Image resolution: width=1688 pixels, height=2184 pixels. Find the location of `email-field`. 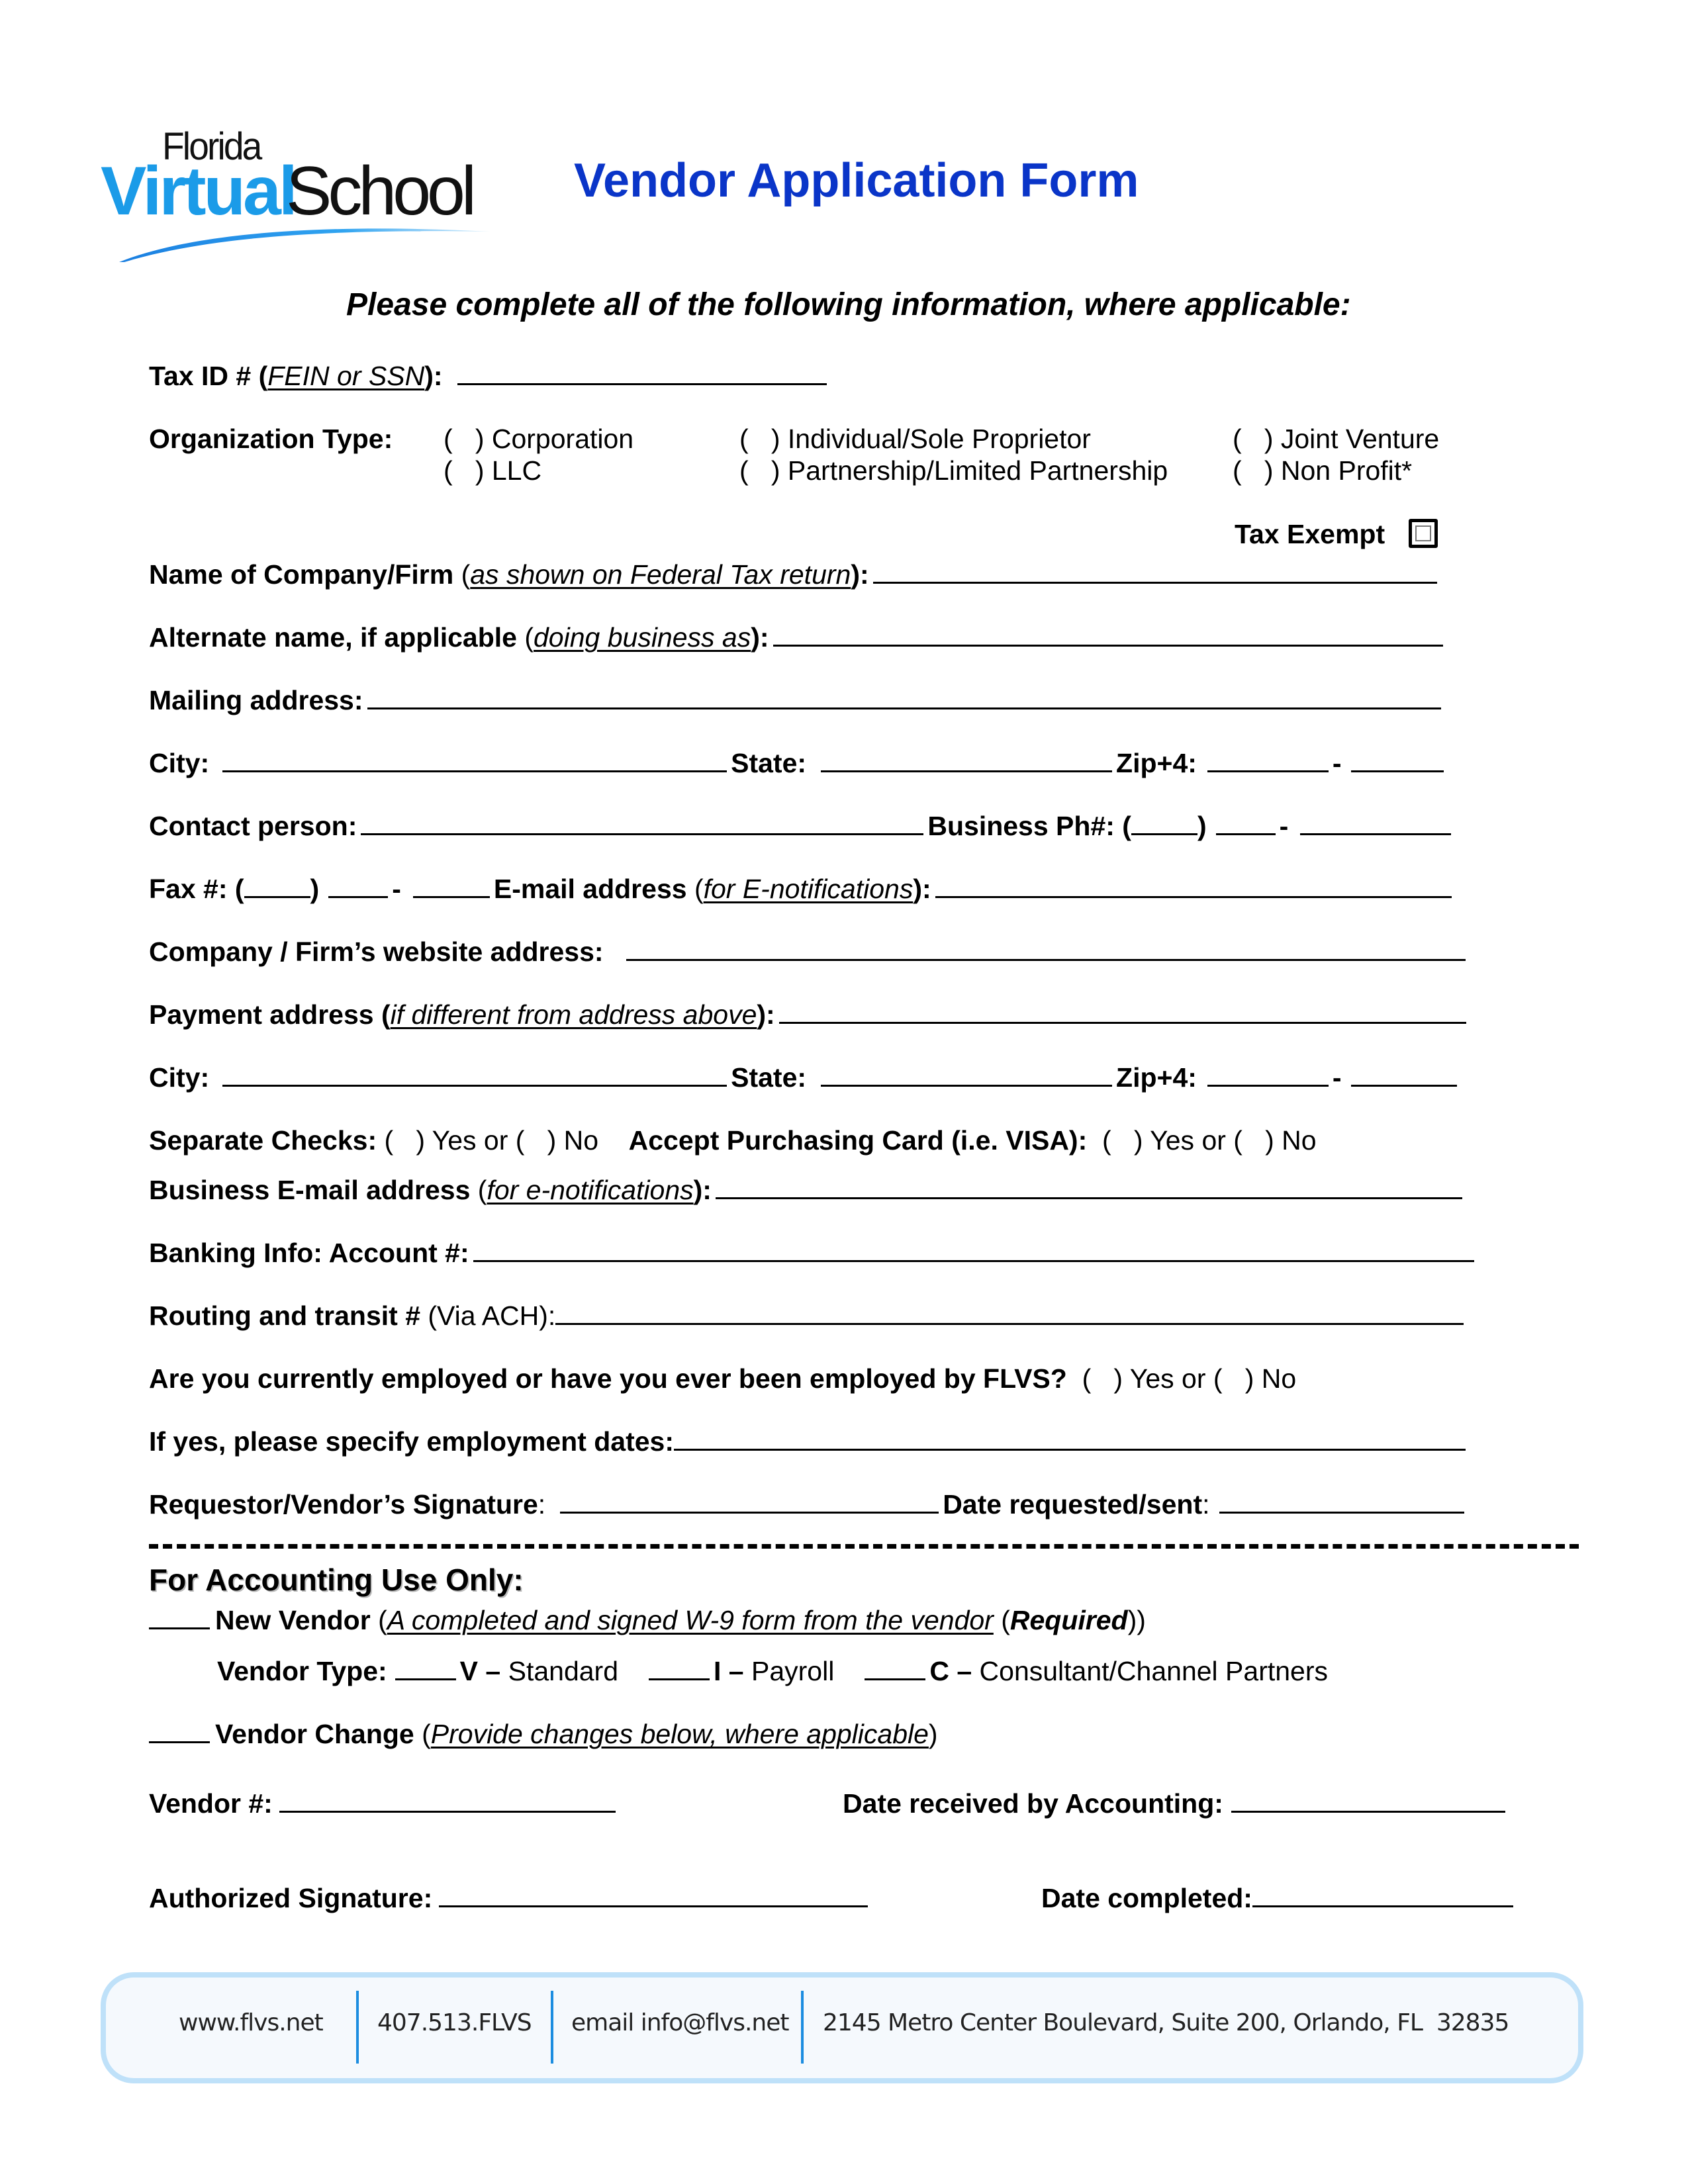

email-field is located at coordinates (1193, 885).